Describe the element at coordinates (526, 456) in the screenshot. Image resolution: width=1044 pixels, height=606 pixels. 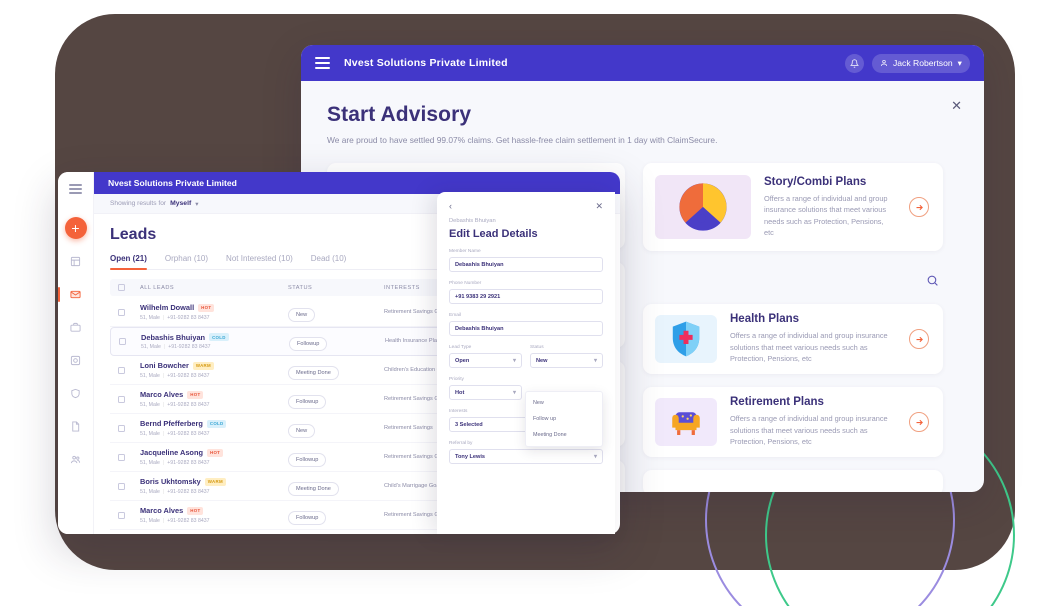
I see `referral-select: Tony Lewis ▾` at that location.